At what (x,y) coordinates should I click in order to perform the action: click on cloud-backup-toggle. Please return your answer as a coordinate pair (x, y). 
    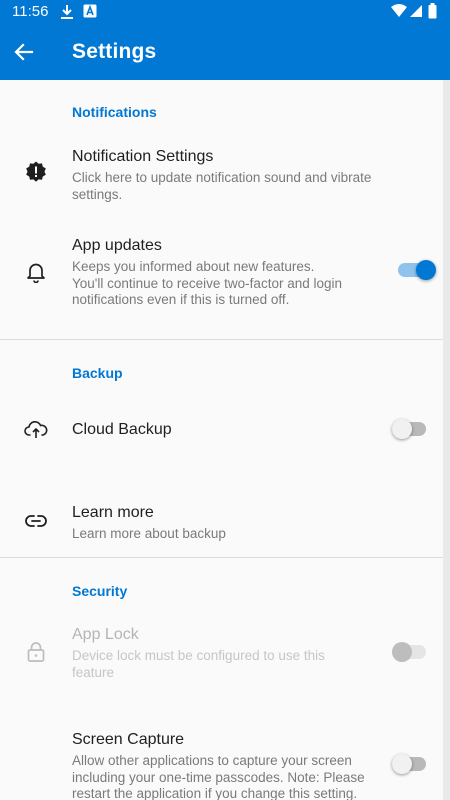
    Looking at the image, I should click on (409, 429).